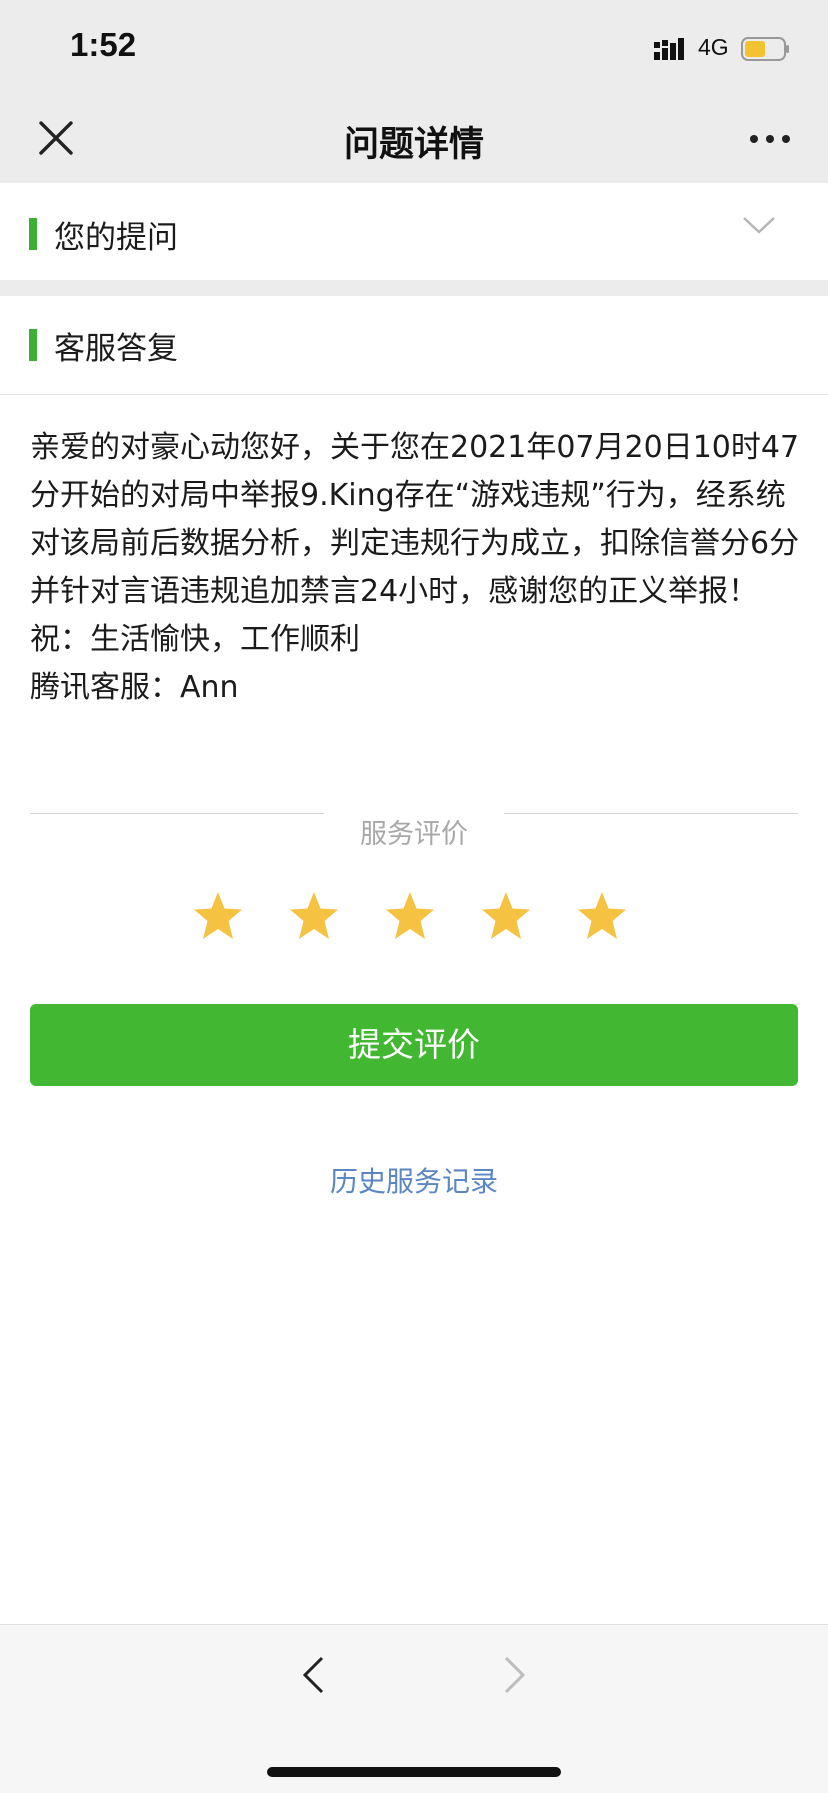 The width and height of the screenshot is (828, 1793). Describe the element at coordinates (515, 1675) in the screenshot. I see `forward-arrow-icon` at that location.